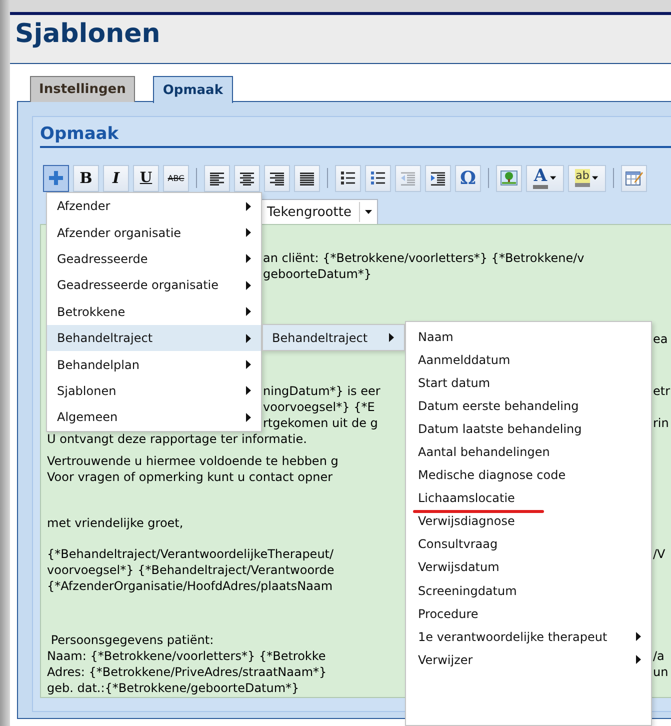 The height and width of the screenshot is (726, 671). What do you see at coordinates (154, 259) in the screenshot?
I see `menu-item: Geadresseerde` at bounding box center [154, 259].